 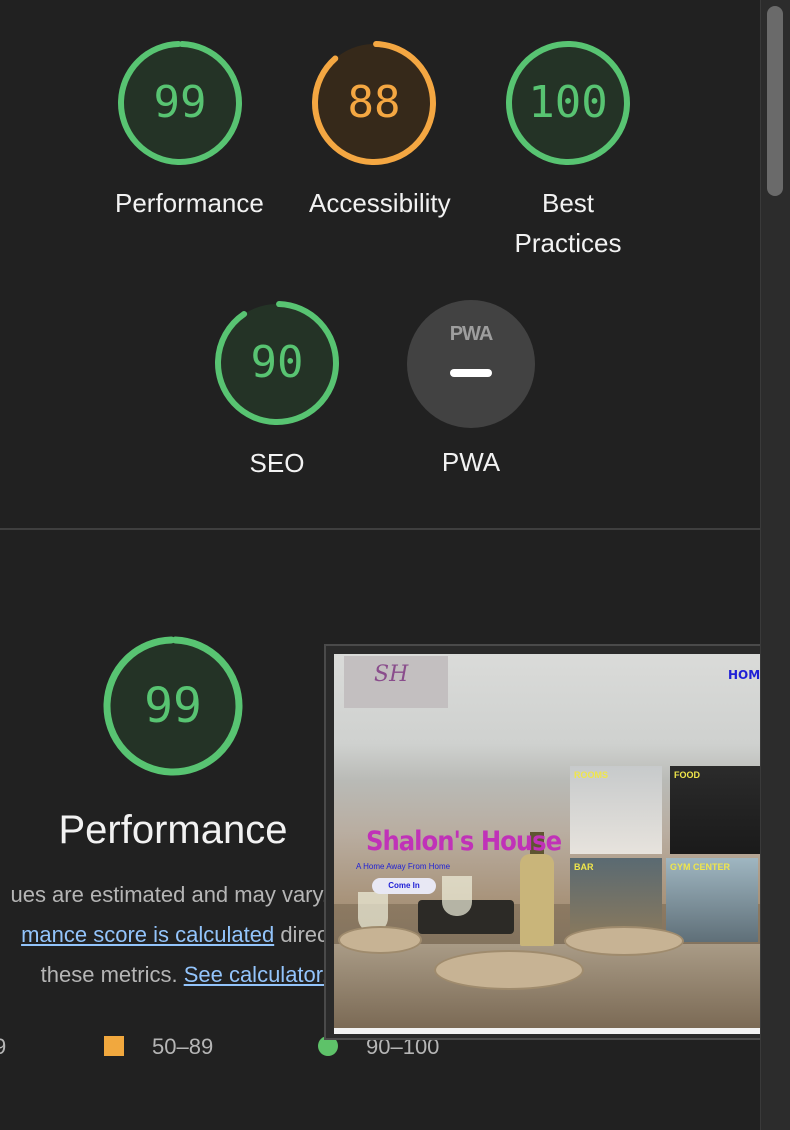 What do you see at coordinates (189, 203) in the screenshot?
I see `gauge-label: Performance` at bounding box center [189, 203].